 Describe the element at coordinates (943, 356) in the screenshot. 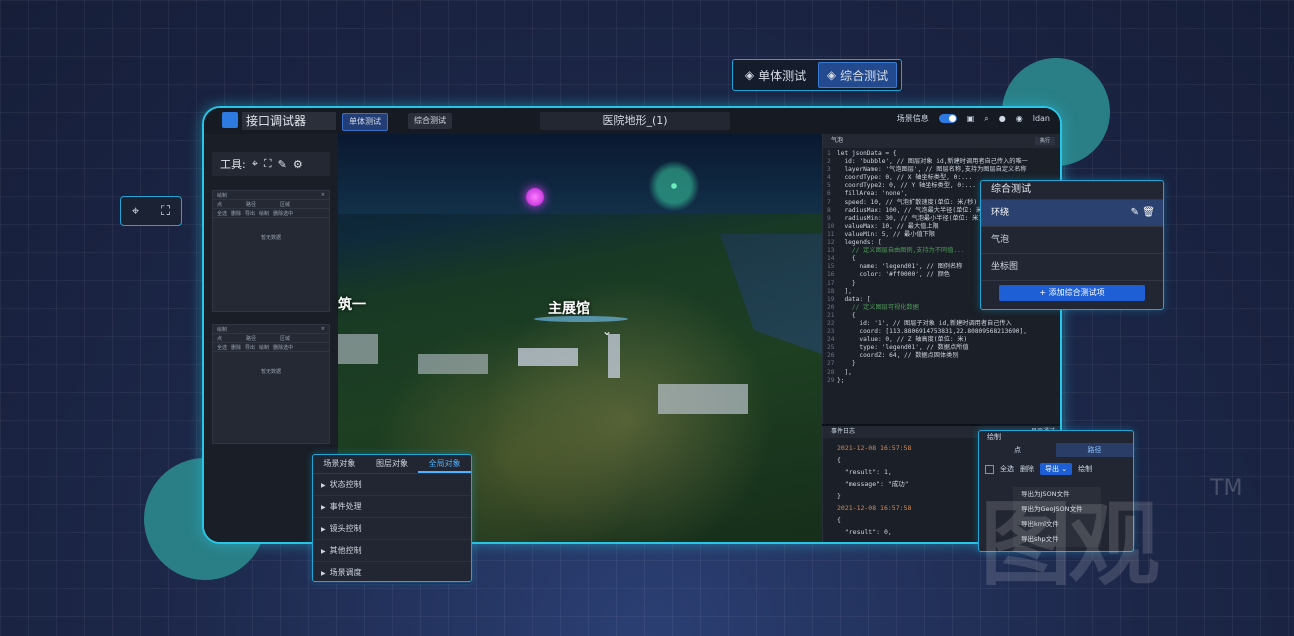

I see `code-line: 26 coordZ: 64, // 数据点固体类别` at that location.